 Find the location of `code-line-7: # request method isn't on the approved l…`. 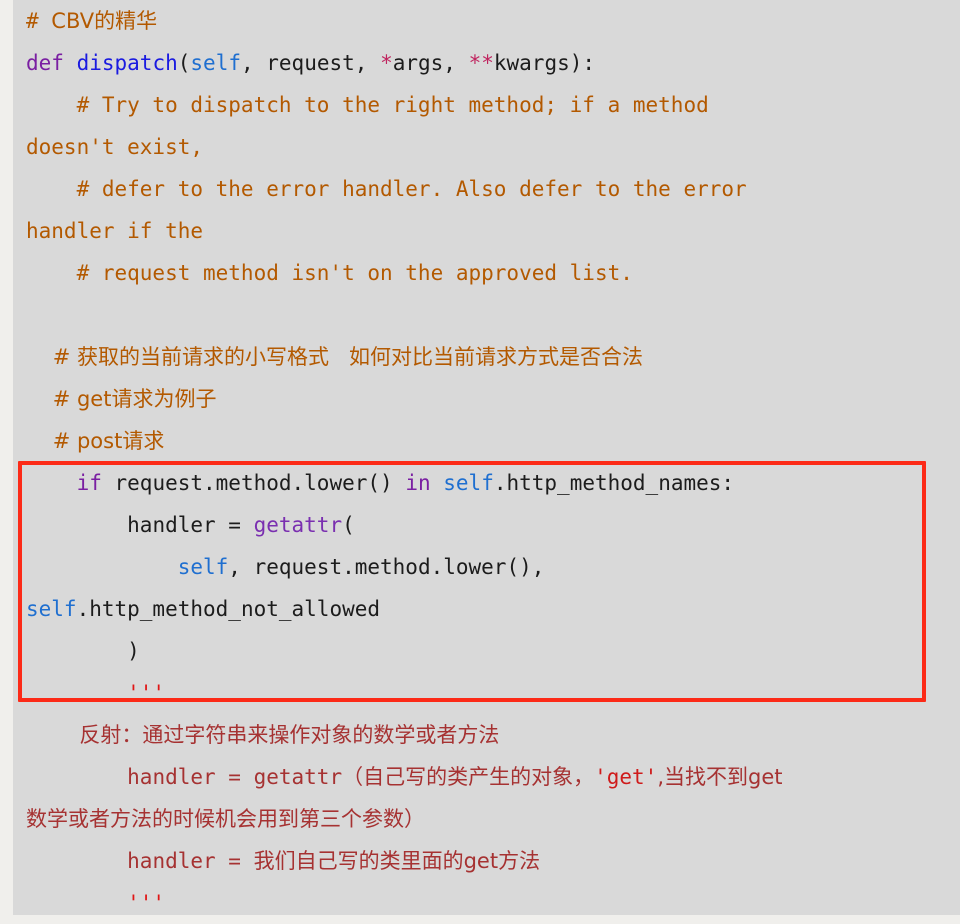

code-line-7: # request method isn't on the approved l… is located at coordinates (329, 273).